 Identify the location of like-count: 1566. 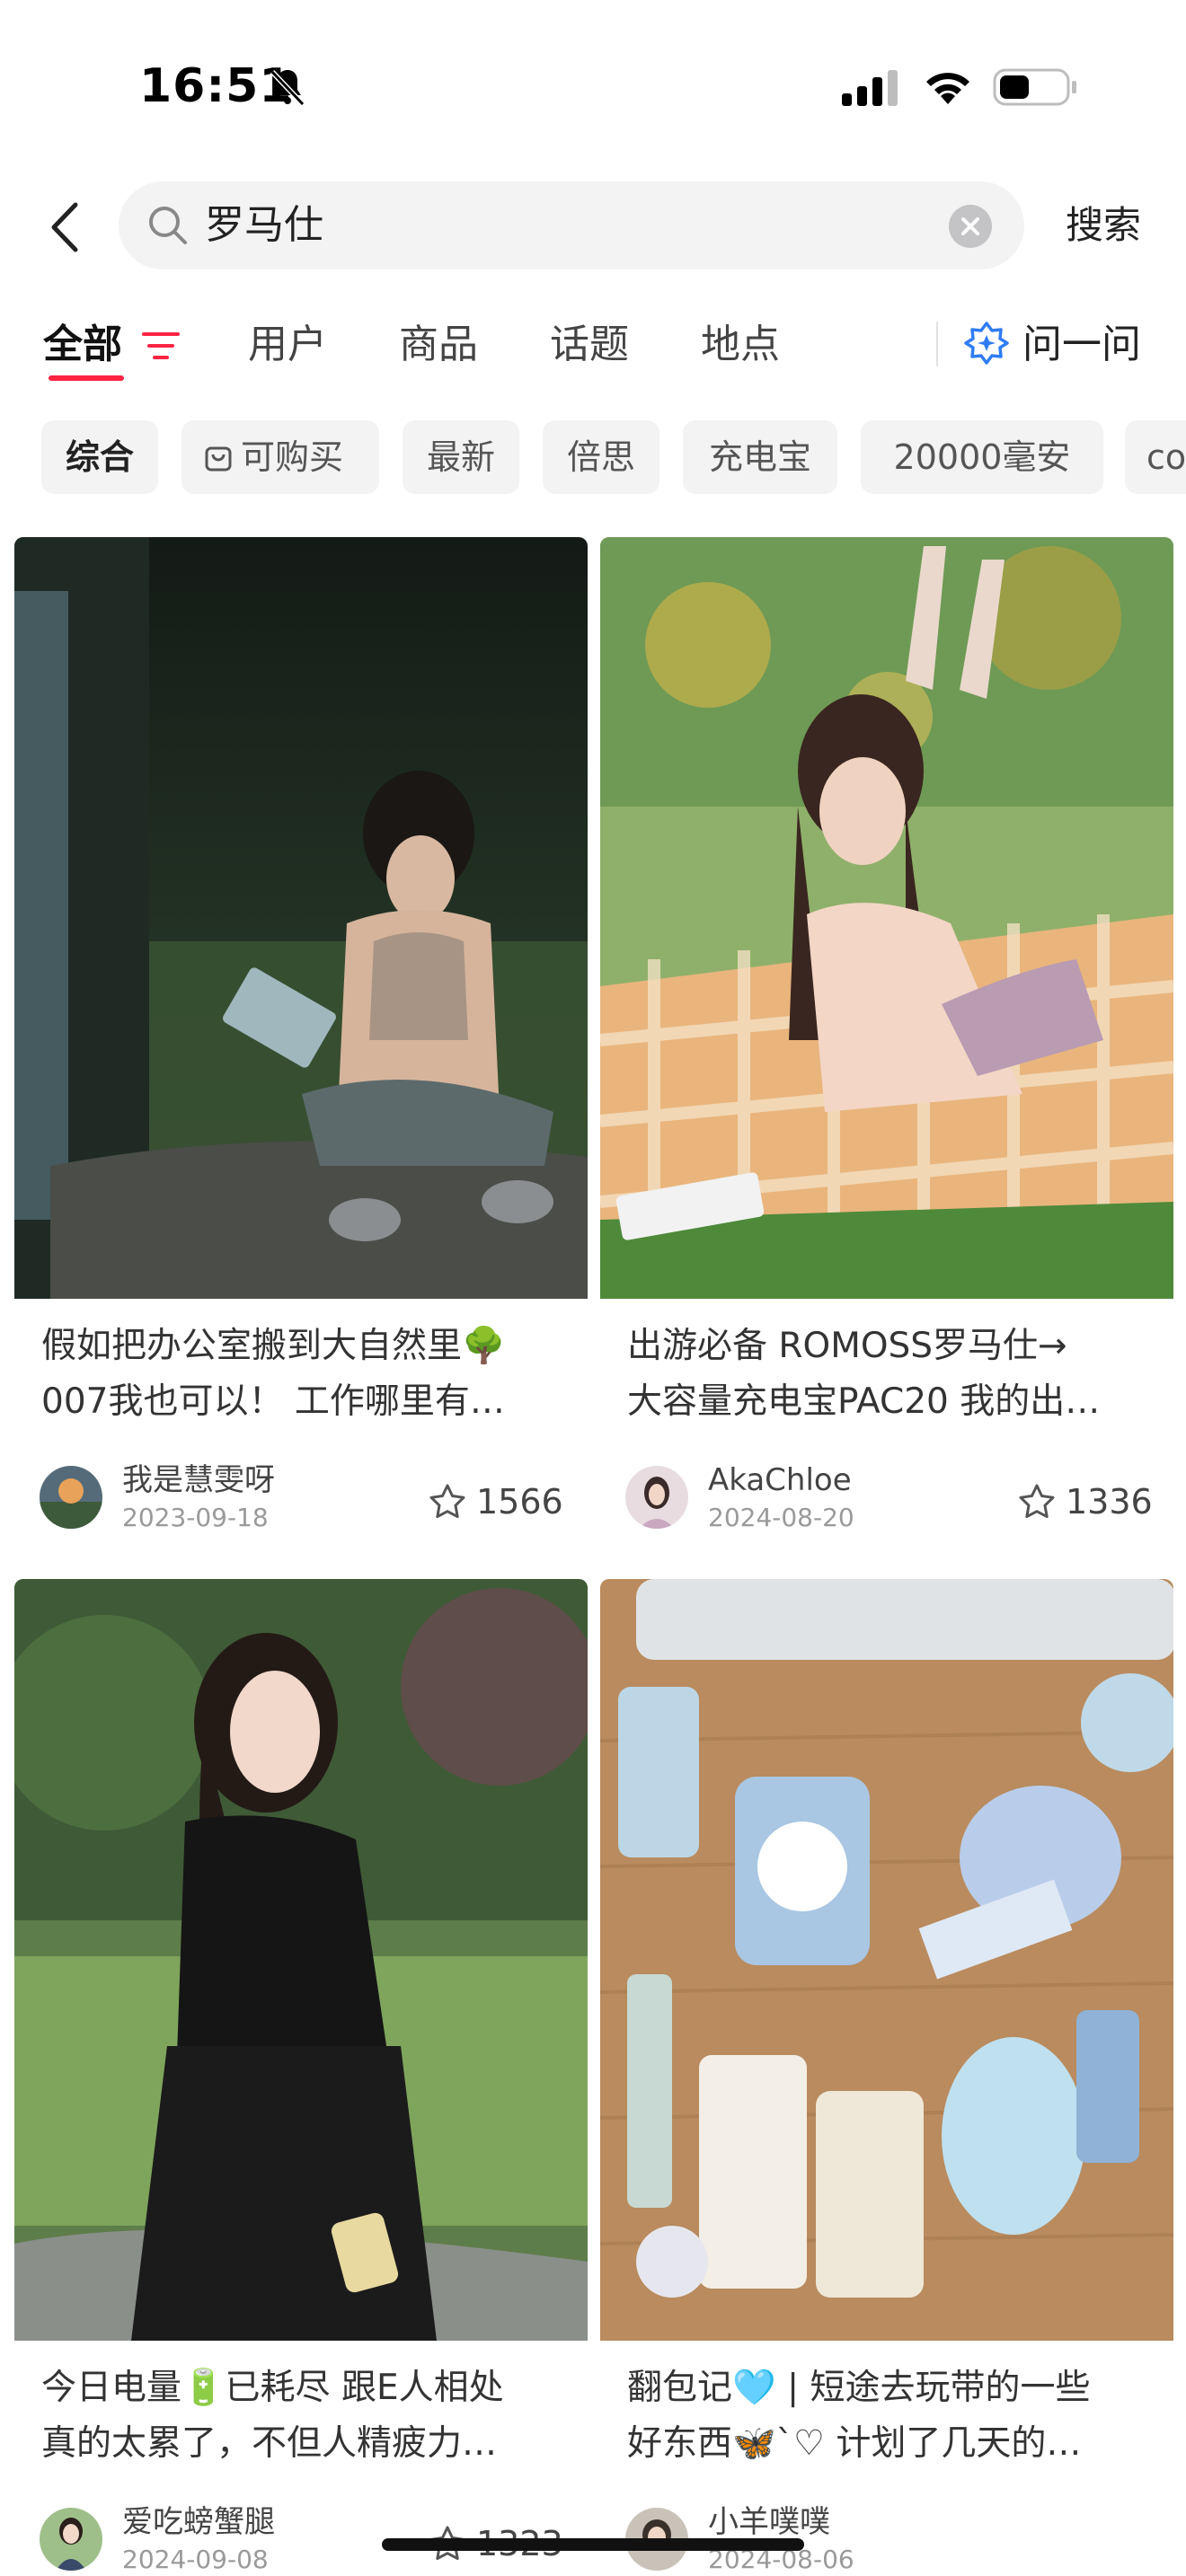
(519, 1502).